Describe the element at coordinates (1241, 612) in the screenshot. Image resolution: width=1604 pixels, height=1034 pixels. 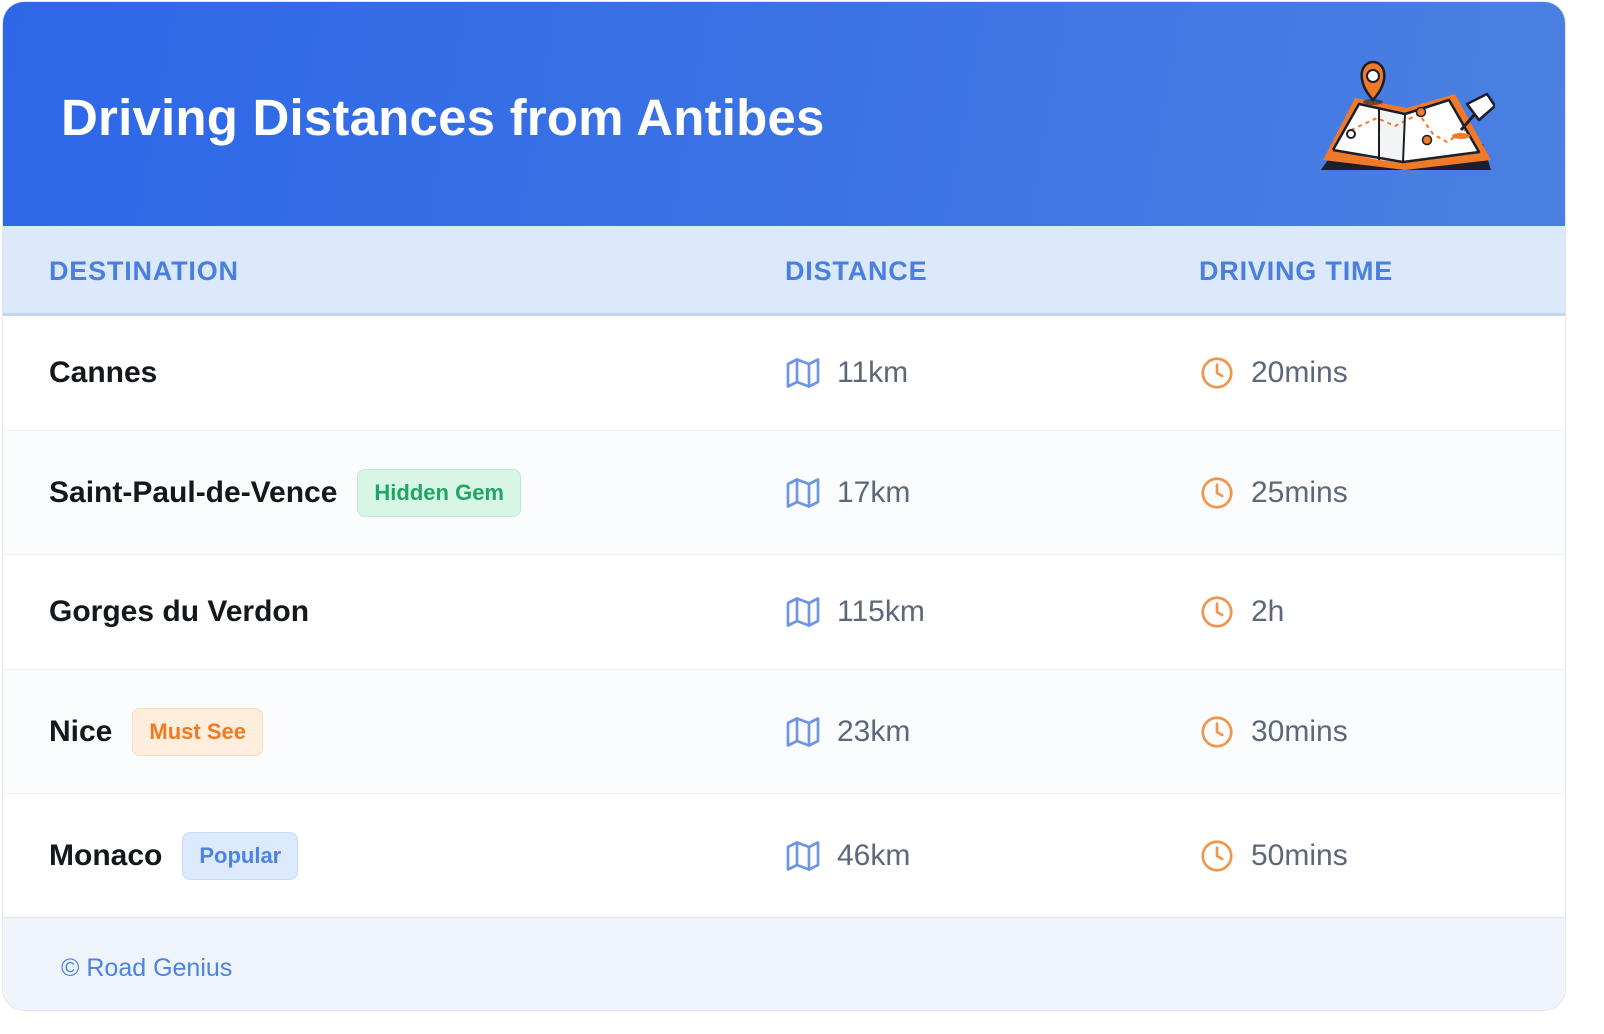
I see `driving-time-cell: 2h` at that location.